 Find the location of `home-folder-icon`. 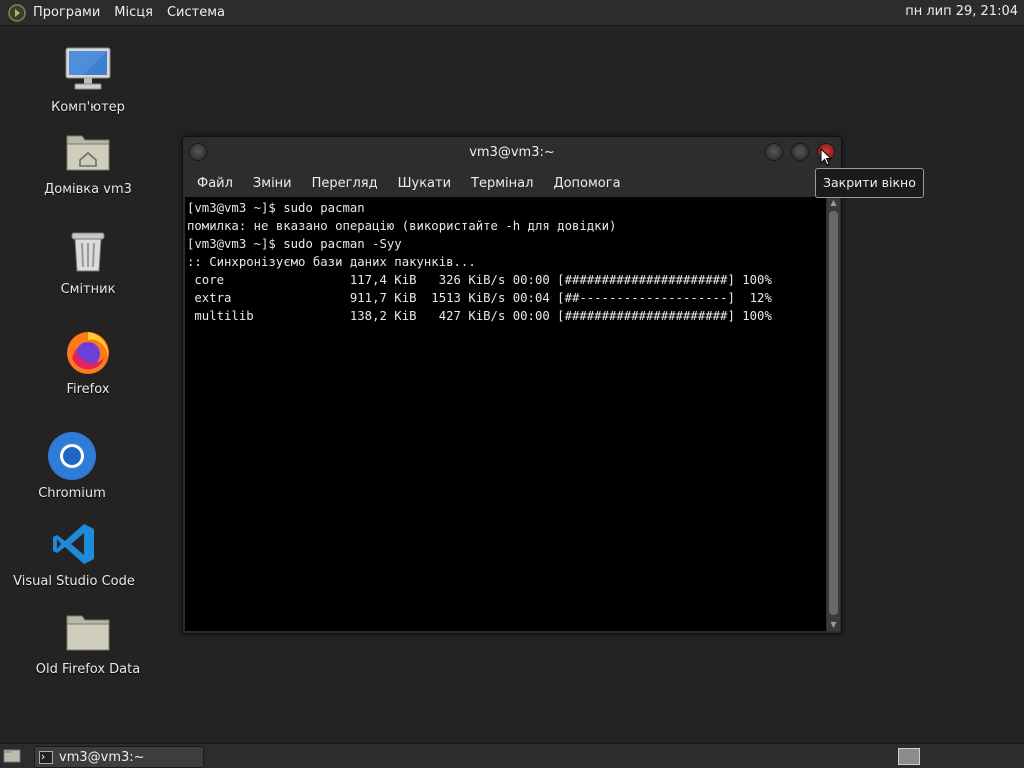

home-folder-icon is located at coordinates (88, 152).